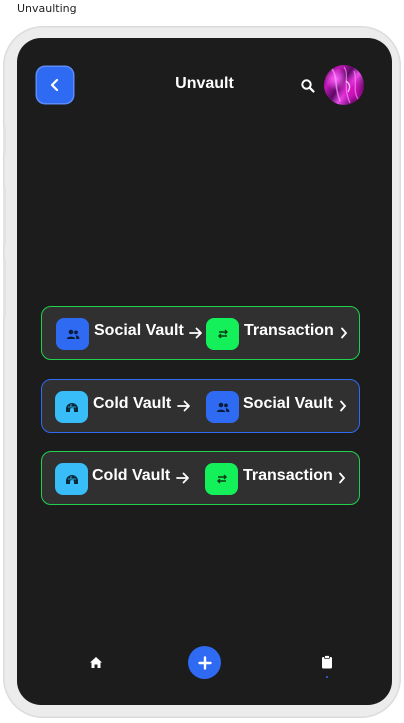  What do you see at coordinates (288, 403) in the screenshot?
I see `to-label: Social Vault` at bounding box center [288, 403].